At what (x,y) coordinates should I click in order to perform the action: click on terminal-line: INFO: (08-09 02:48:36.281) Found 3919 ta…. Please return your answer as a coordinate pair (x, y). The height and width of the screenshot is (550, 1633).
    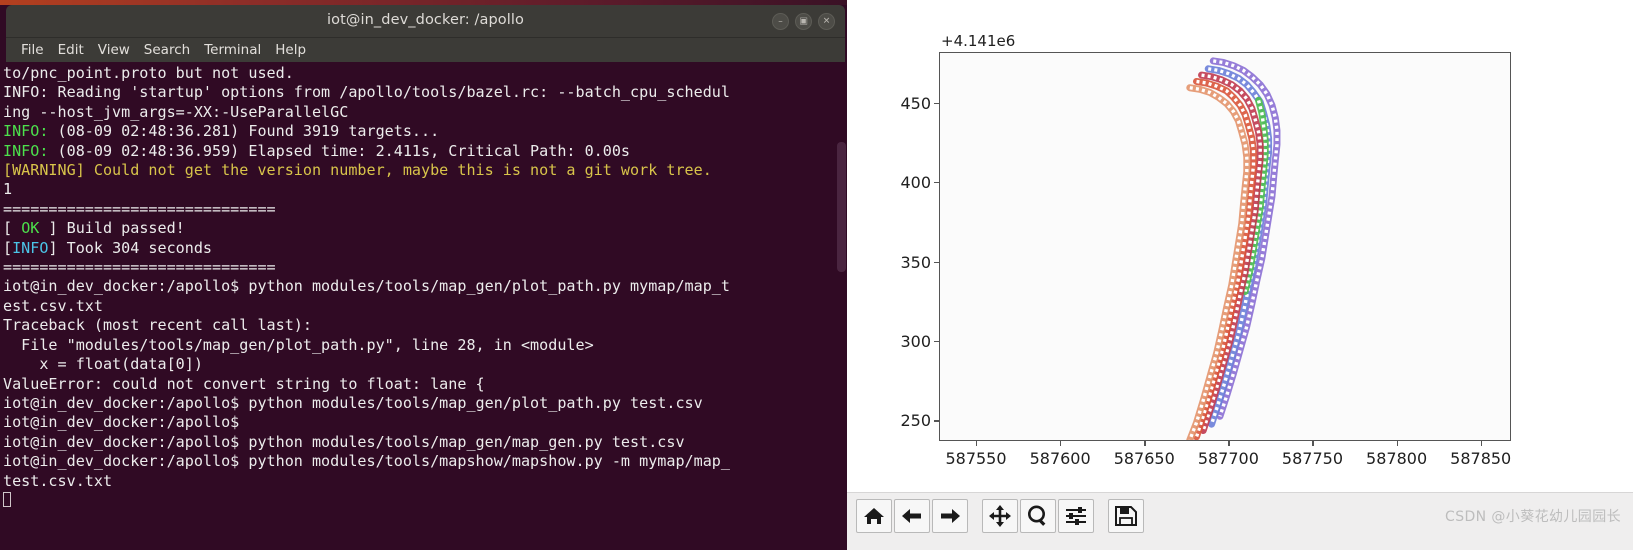
    Looking at the image, I should click on (425, 131).